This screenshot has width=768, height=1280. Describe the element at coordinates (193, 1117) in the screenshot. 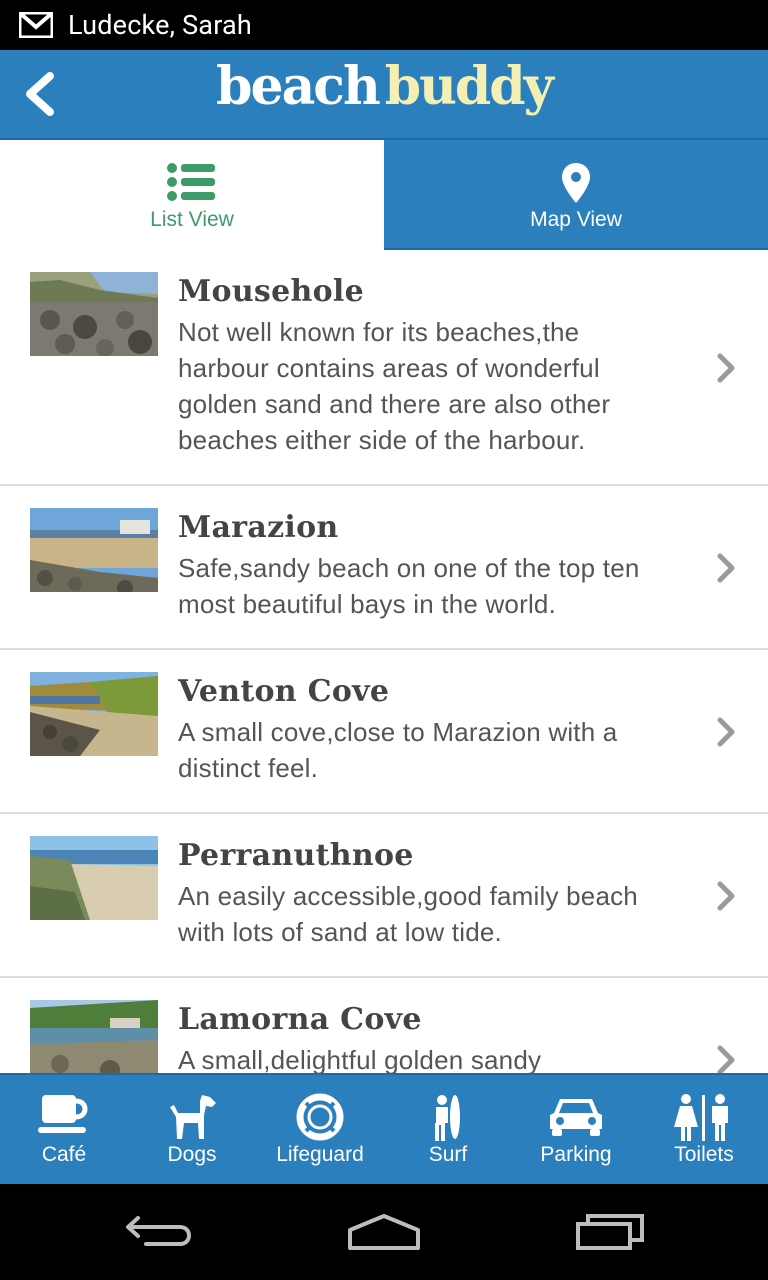

I see `dog-icon` at that location.